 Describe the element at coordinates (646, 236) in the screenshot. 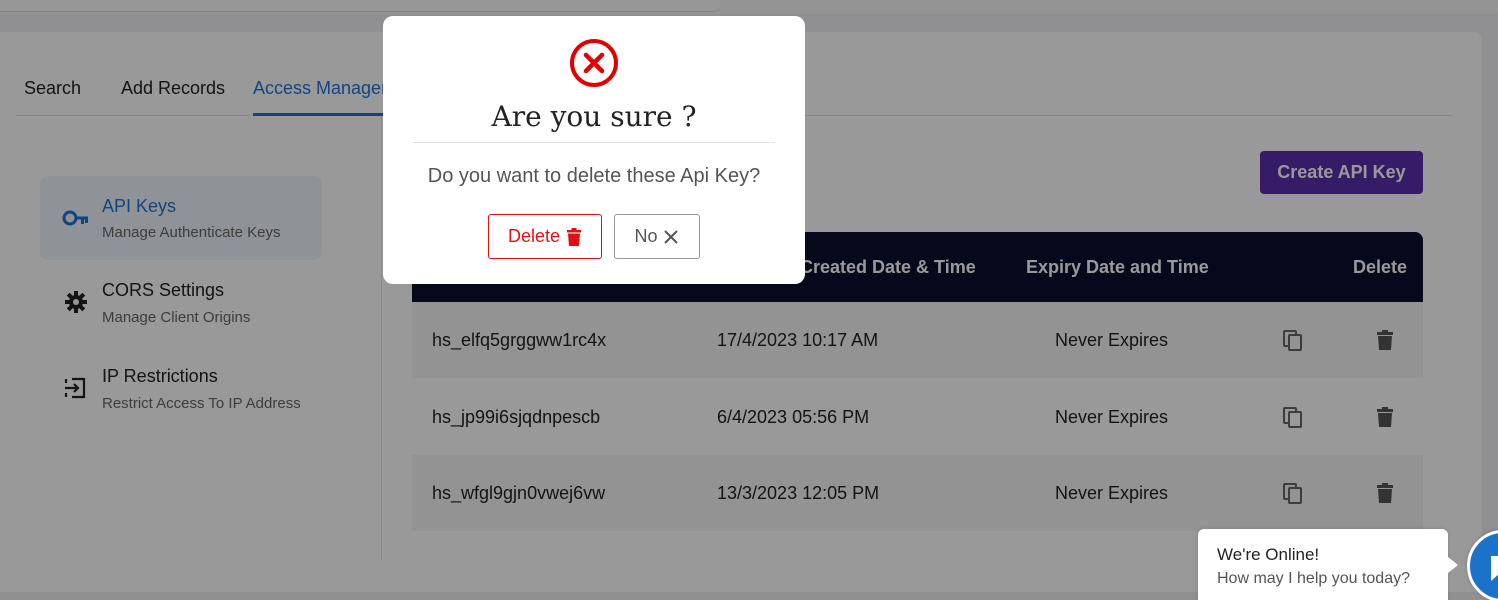

I see `no-label: No` at that location.